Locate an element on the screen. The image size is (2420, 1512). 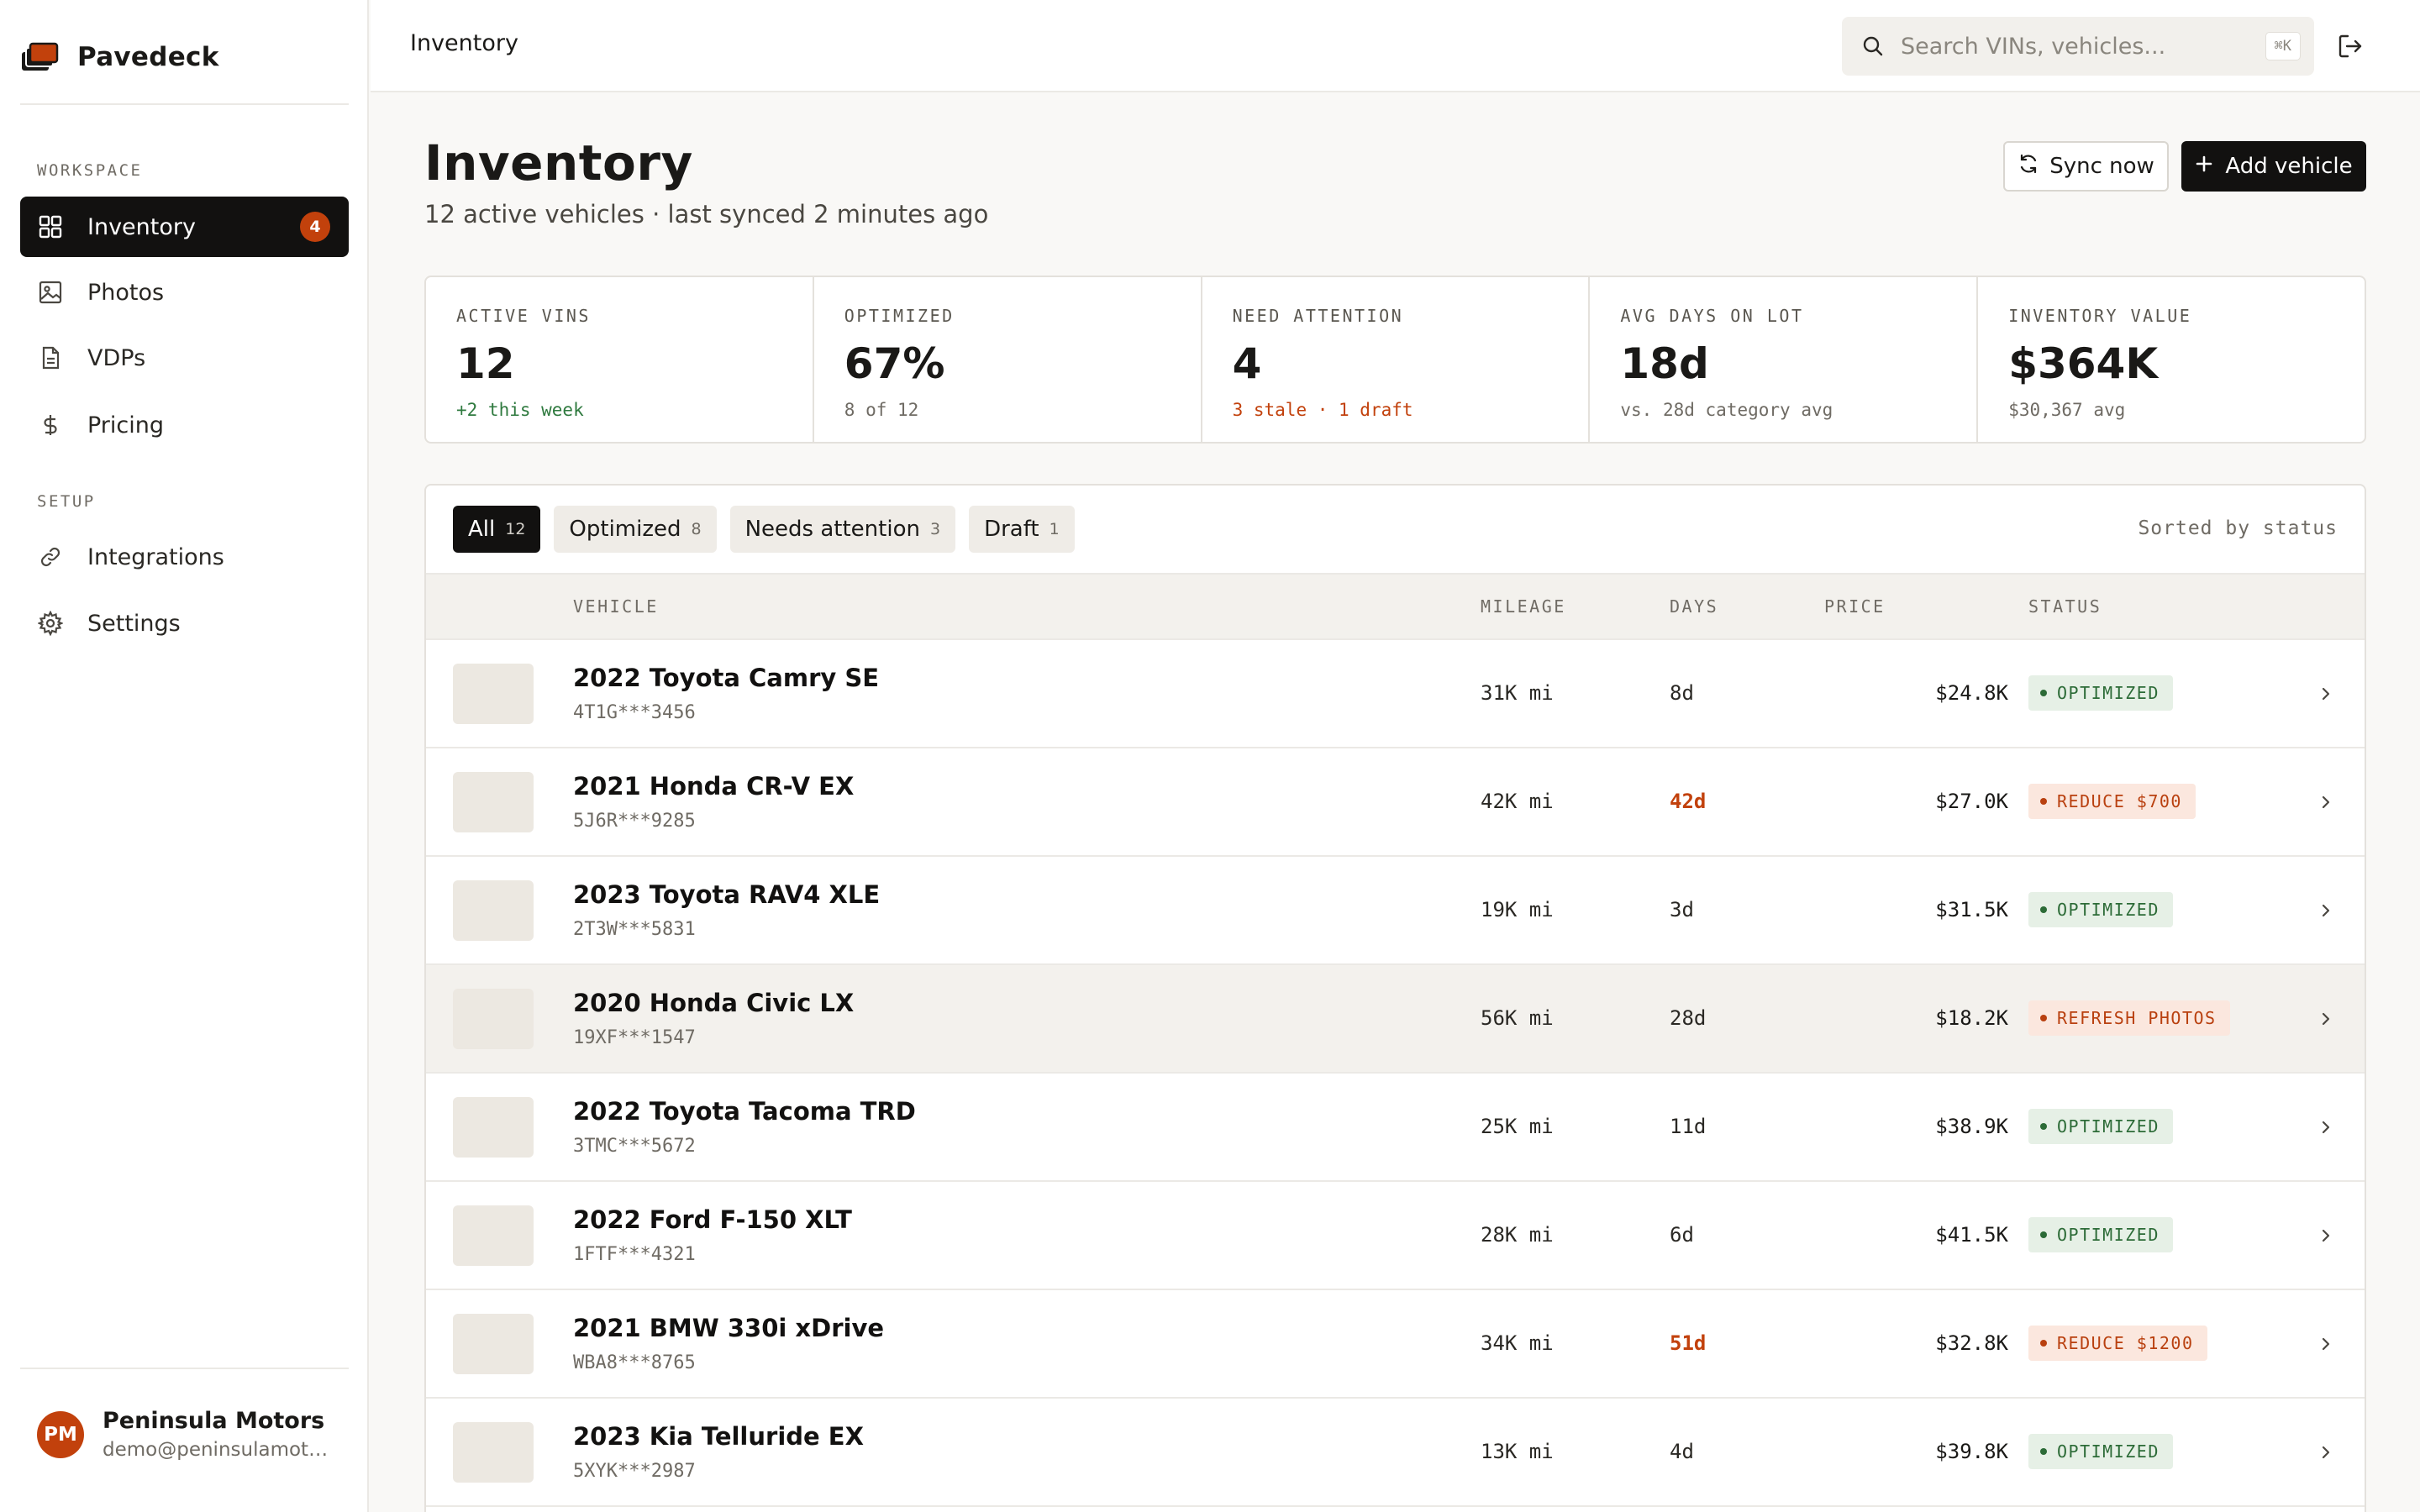
sidebar-item-vdps: VDPs is located at coordinates (184, 358).